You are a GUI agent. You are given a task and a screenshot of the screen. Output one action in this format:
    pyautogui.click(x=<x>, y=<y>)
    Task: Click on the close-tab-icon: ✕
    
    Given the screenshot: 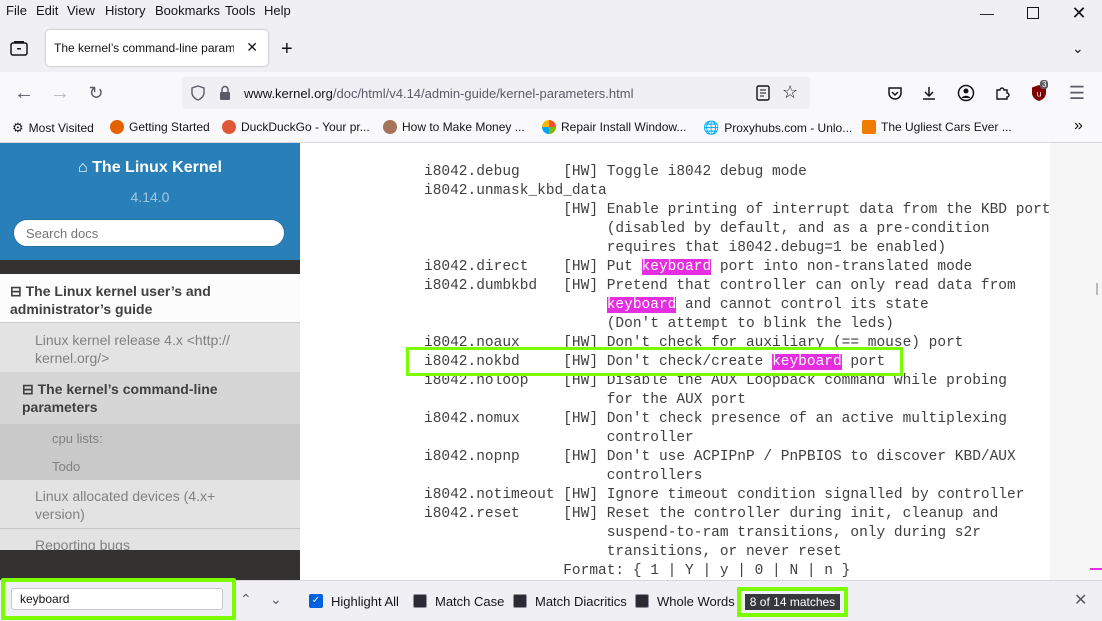 What is the action you would take?
    pyautogui.click(x=252, y=47)
    